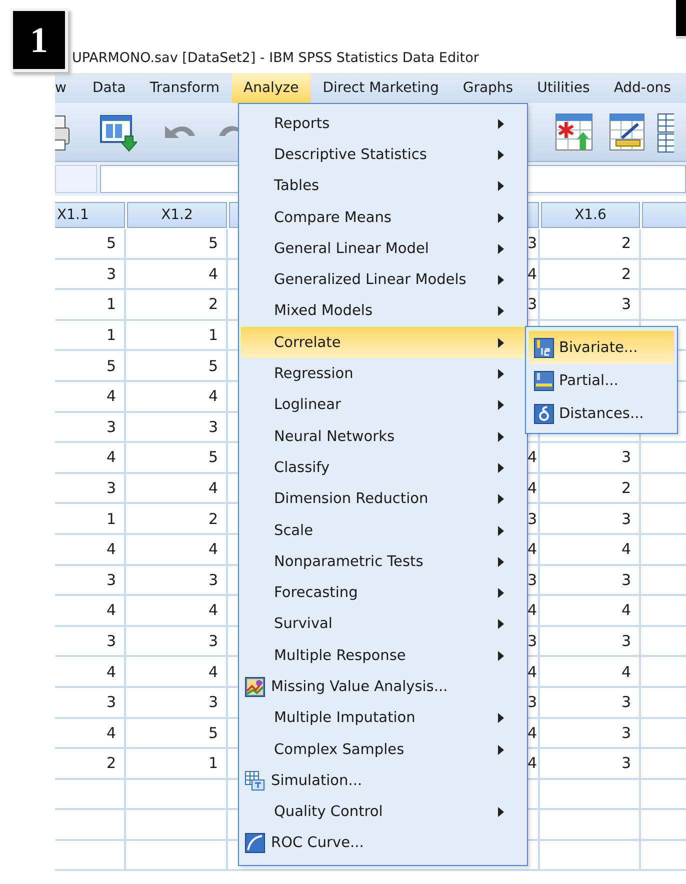  What do you see at coordinates (307, 405) in the screenshot?
I see `menu-label: Loglinear` at bounding box center [307, 405].